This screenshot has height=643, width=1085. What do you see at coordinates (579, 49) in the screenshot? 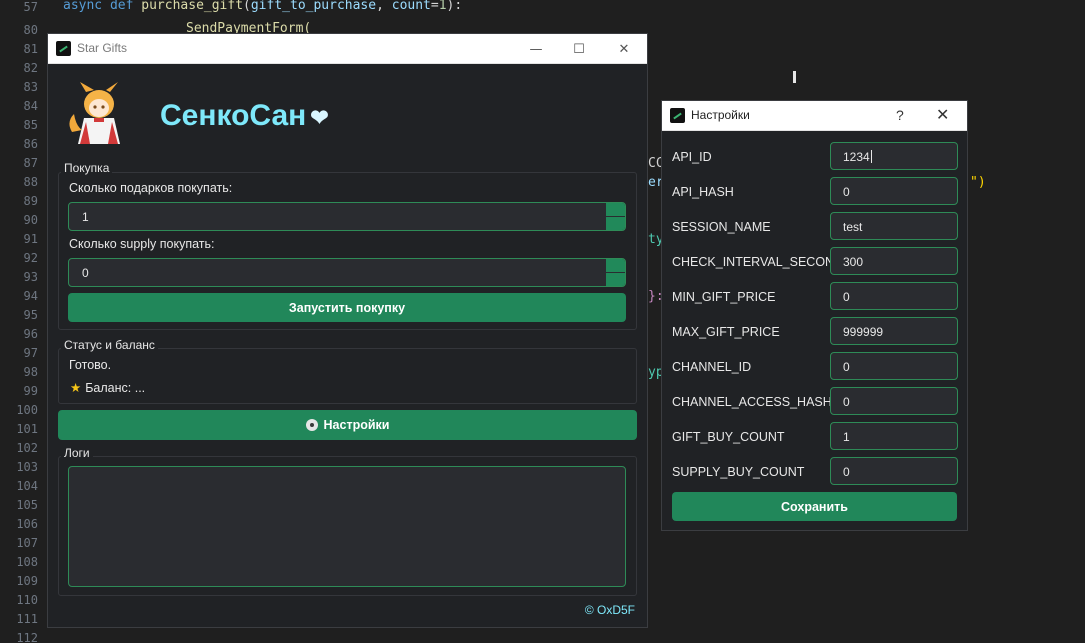
I see `maximize-button: ☐` at bounding box center [579, 49].